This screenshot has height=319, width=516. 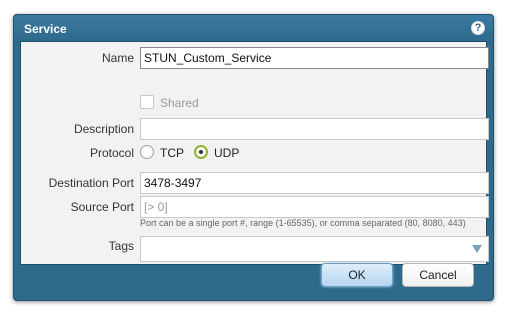 I want to click on protocol-udp-radio, so click(x=201, y=152).